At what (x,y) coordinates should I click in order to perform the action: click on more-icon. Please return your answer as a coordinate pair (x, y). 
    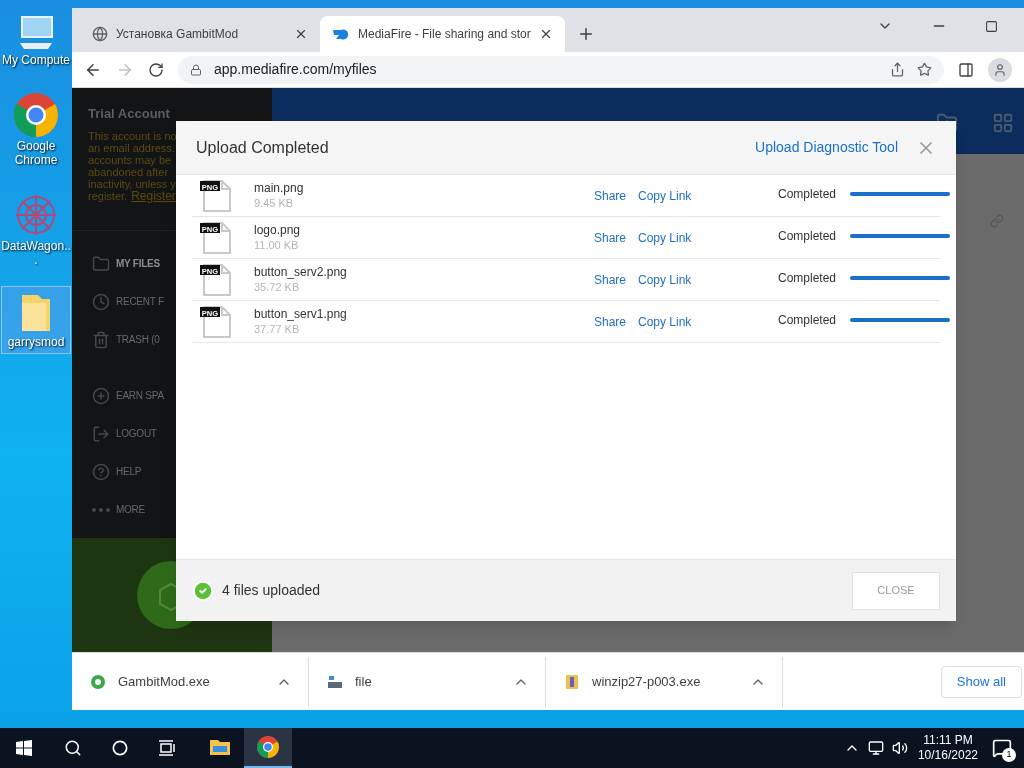
    Looking at the image, I should click on (101, 509).